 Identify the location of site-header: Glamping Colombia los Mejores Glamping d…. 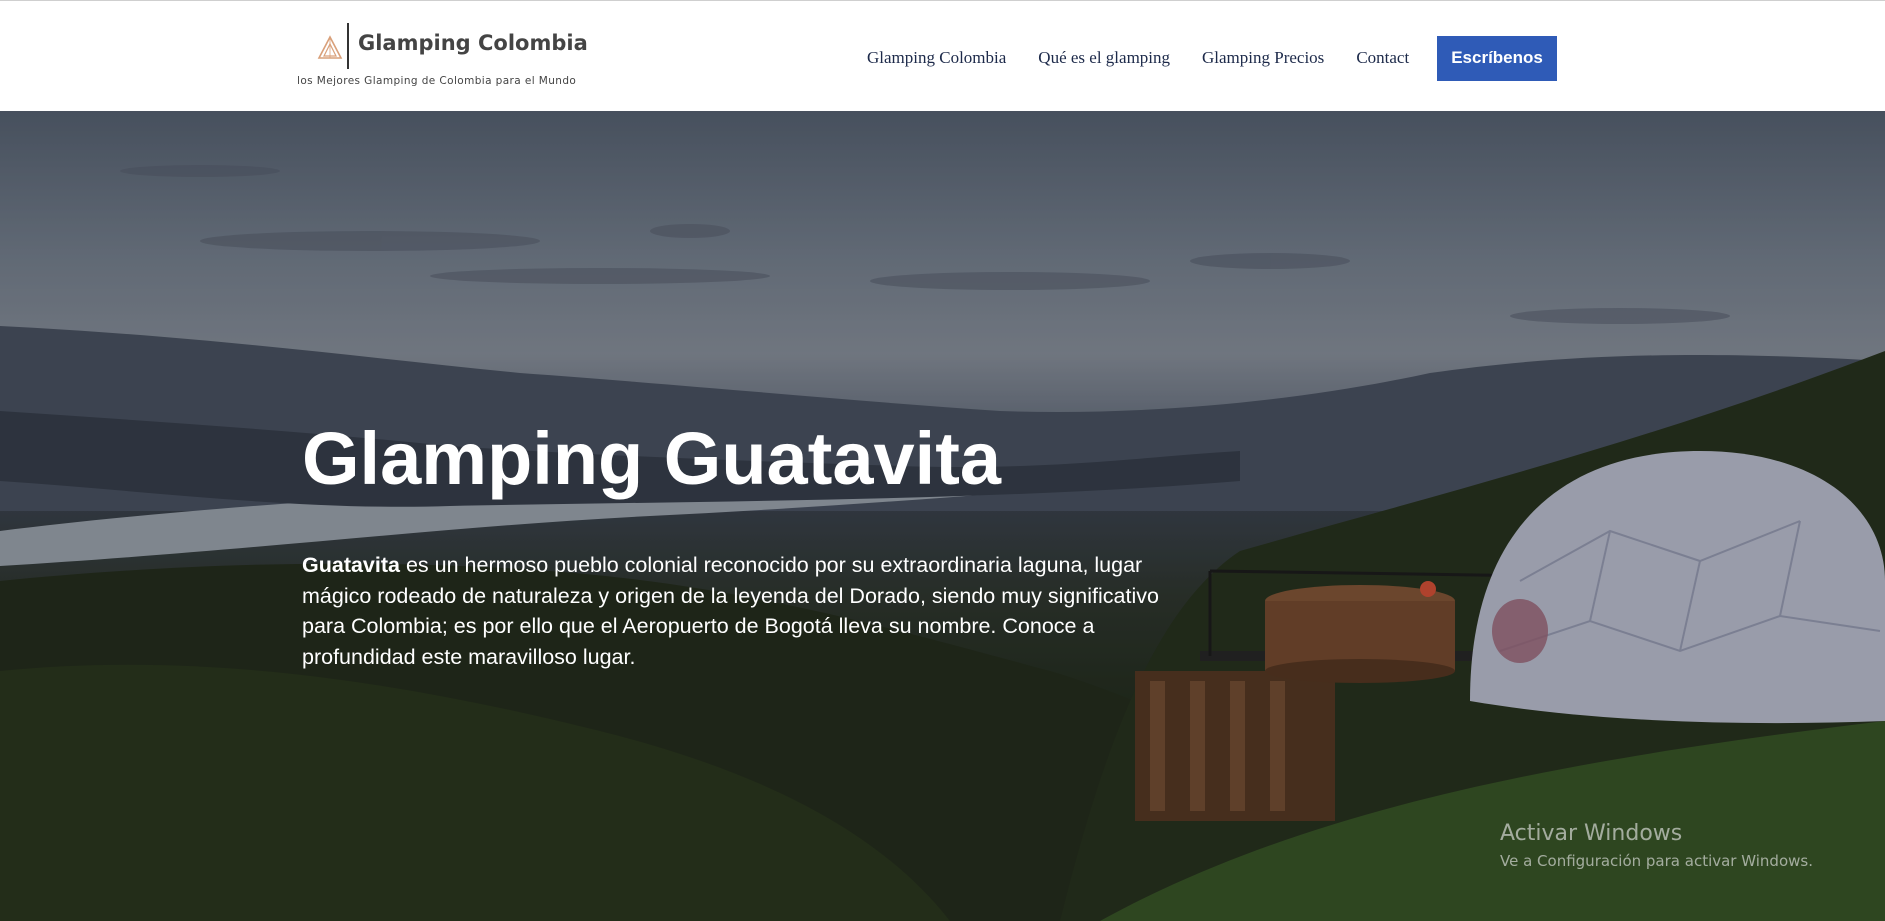
(942, 55).